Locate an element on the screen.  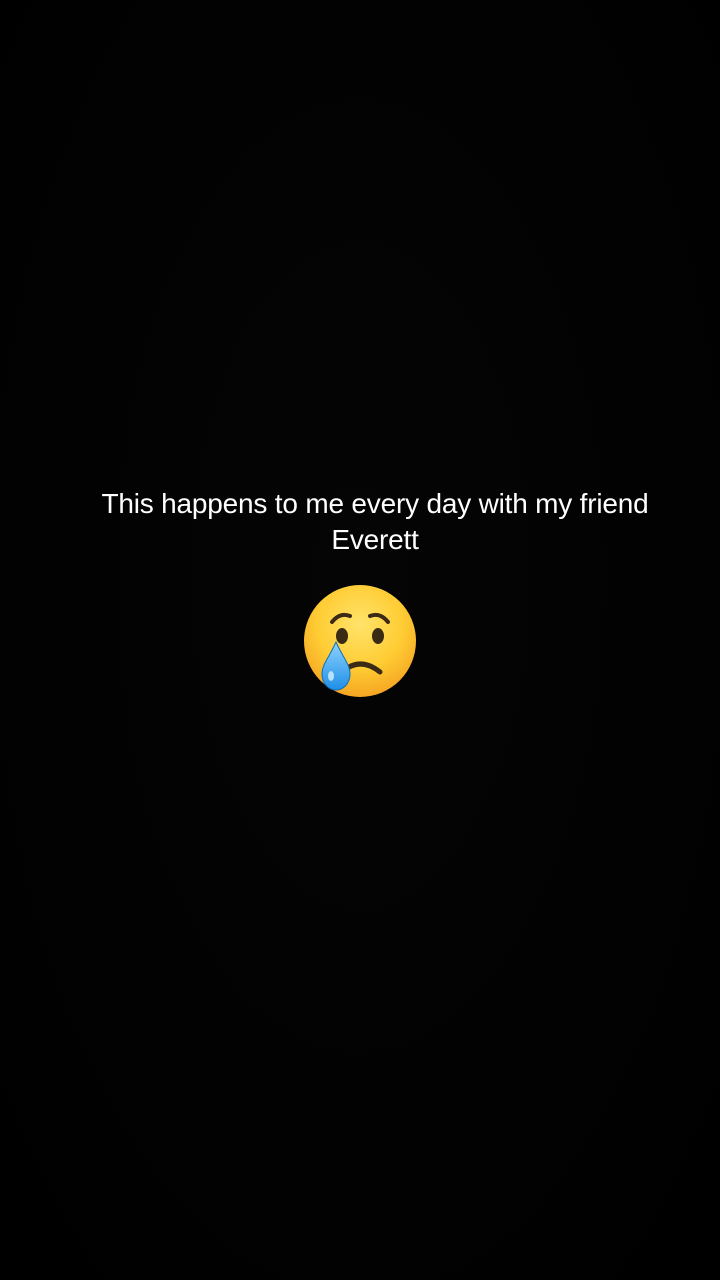
crying-face-icon is located at coordinates (360, 642).